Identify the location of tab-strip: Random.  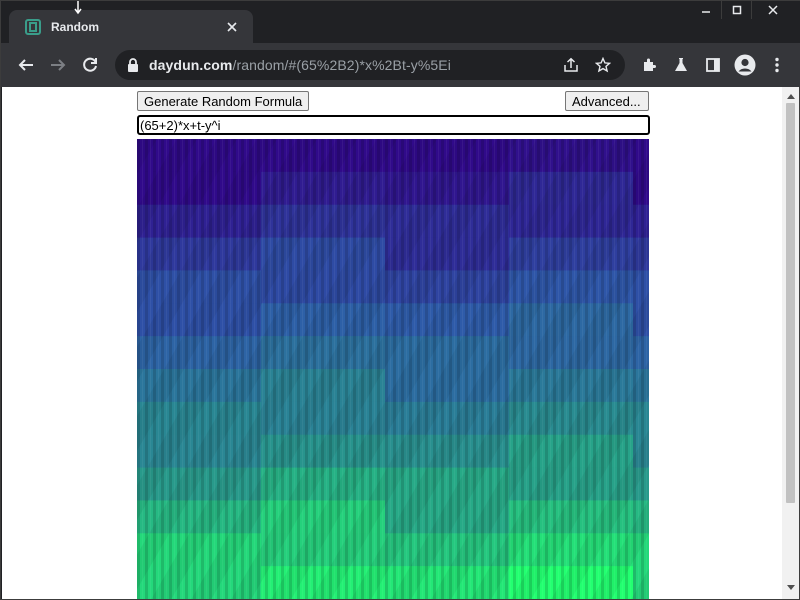
(400, 22).